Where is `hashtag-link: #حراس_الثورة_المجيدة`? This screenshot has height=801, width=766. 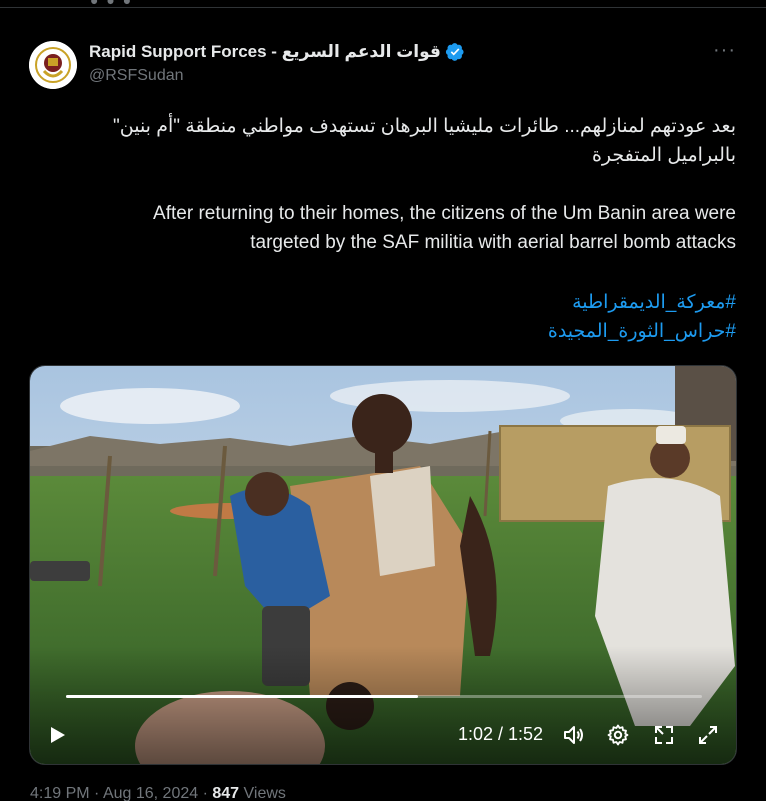
hashtag-link: #حراس_الثورة_المجيدة is located at coordinates (383, 331).